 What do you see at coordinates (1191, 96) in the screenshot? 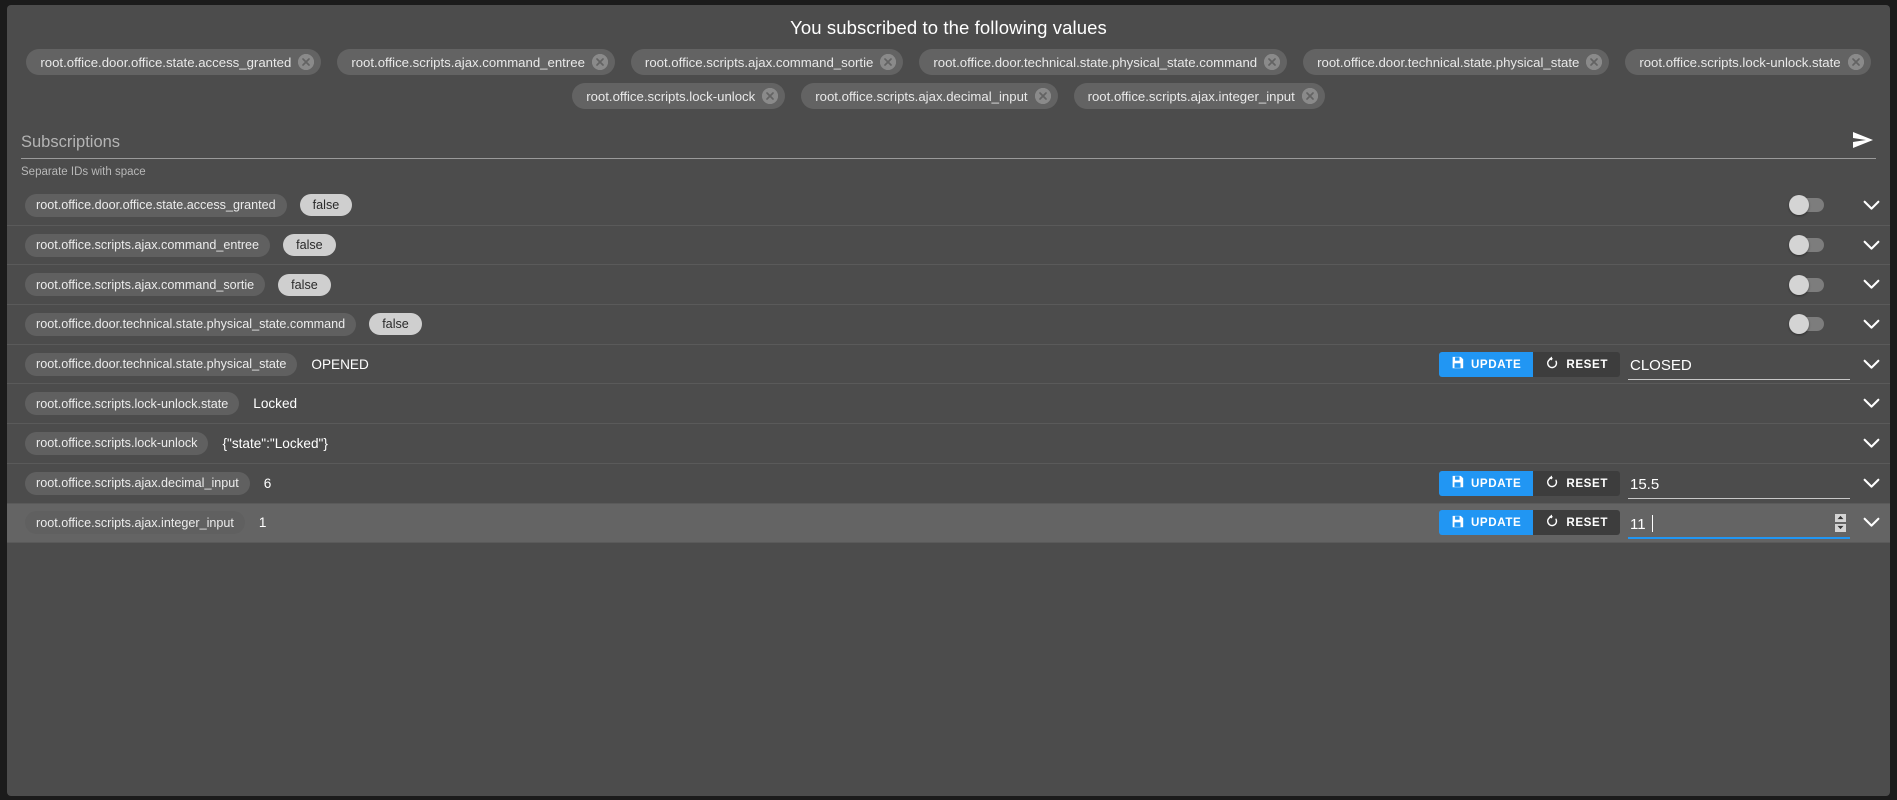
I see `subscription-chip-label: root.office.scripts.ajax.integer_input` at bounding box center [1191, 96].